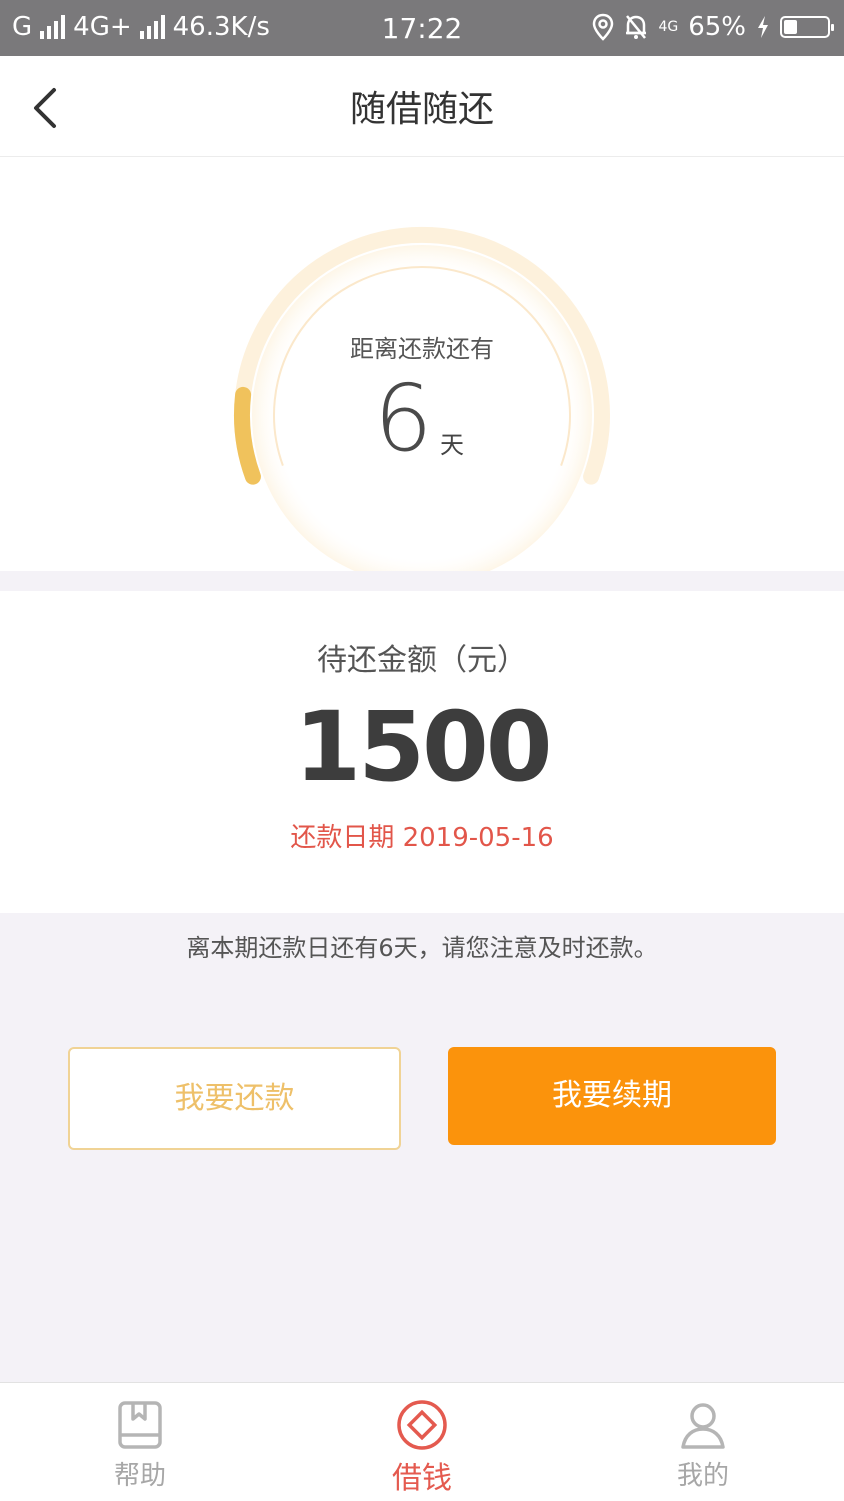 Image resolution: width=844 pixels, height=1501 pixels. What do you see at coordinates (423, 747) in the screenshot?
I see `amount-value: 1500` at bounding box center [423, 747].